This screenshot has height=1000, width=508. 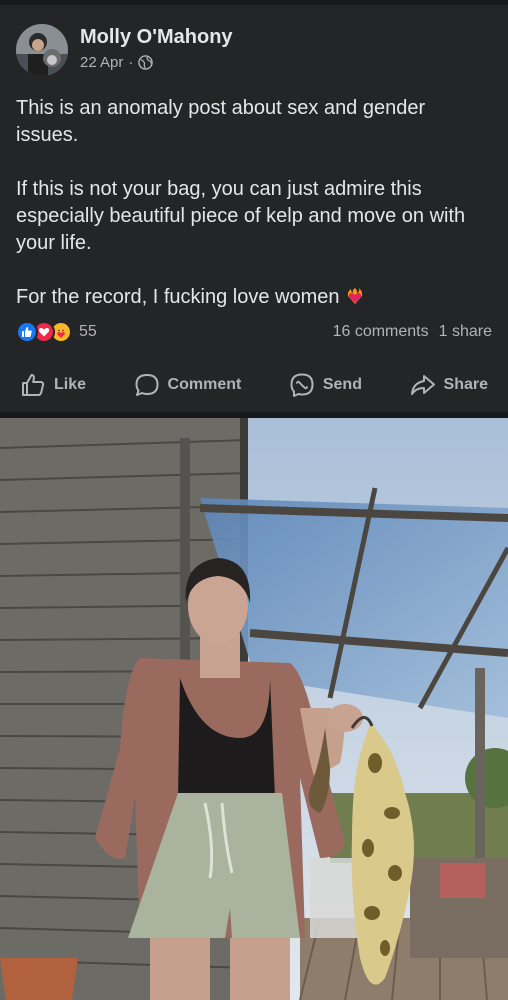 I want to click on post-meta: 22 Apr ·, so click(x=117, y=62).